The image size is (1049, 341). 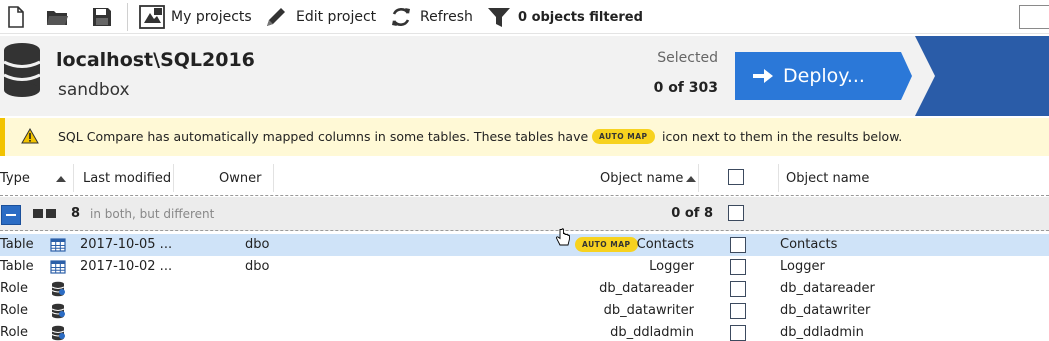 I want to click on warning-icon, so click(x=30, y=136).